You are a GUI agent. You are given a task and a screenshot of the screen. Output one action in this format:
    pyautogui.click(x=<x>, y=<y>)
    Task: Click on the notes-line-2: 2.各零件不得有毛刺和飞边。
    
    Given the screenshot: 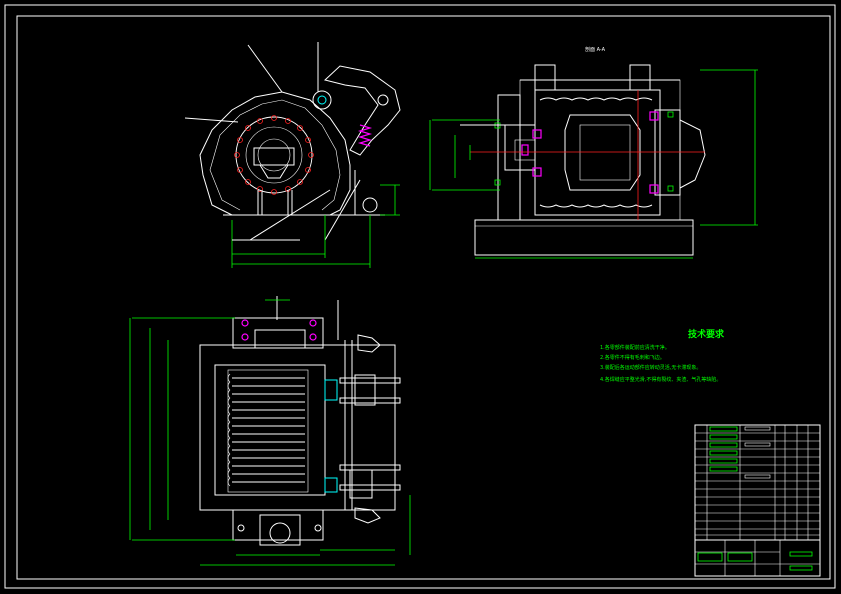 What is the action you would take?
    pyautogui.click(x=632, y=357)
    